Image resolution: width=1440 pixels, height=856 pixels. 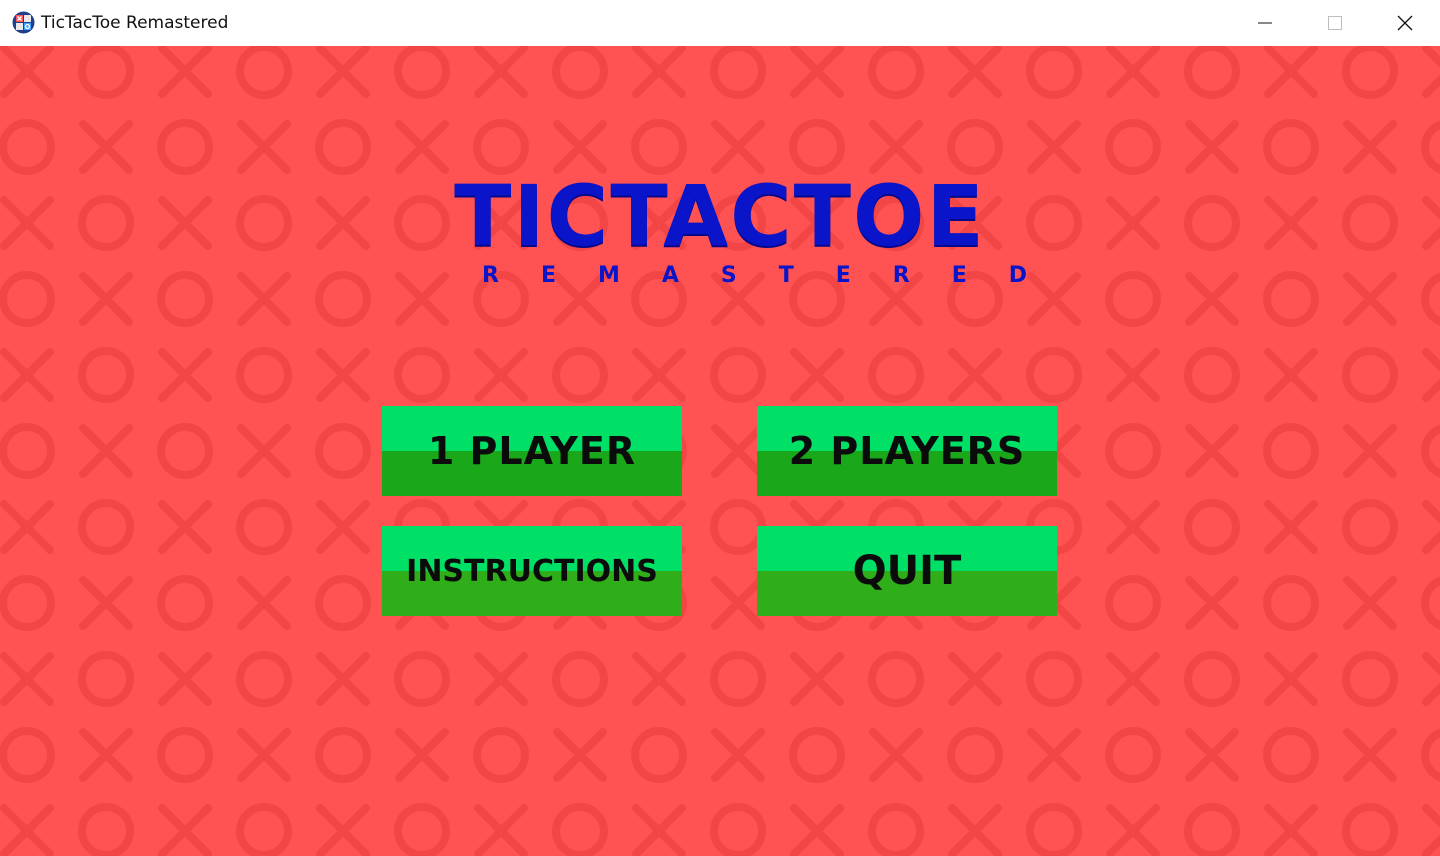 I want to click on close-button, so click(x=1405, y=23).